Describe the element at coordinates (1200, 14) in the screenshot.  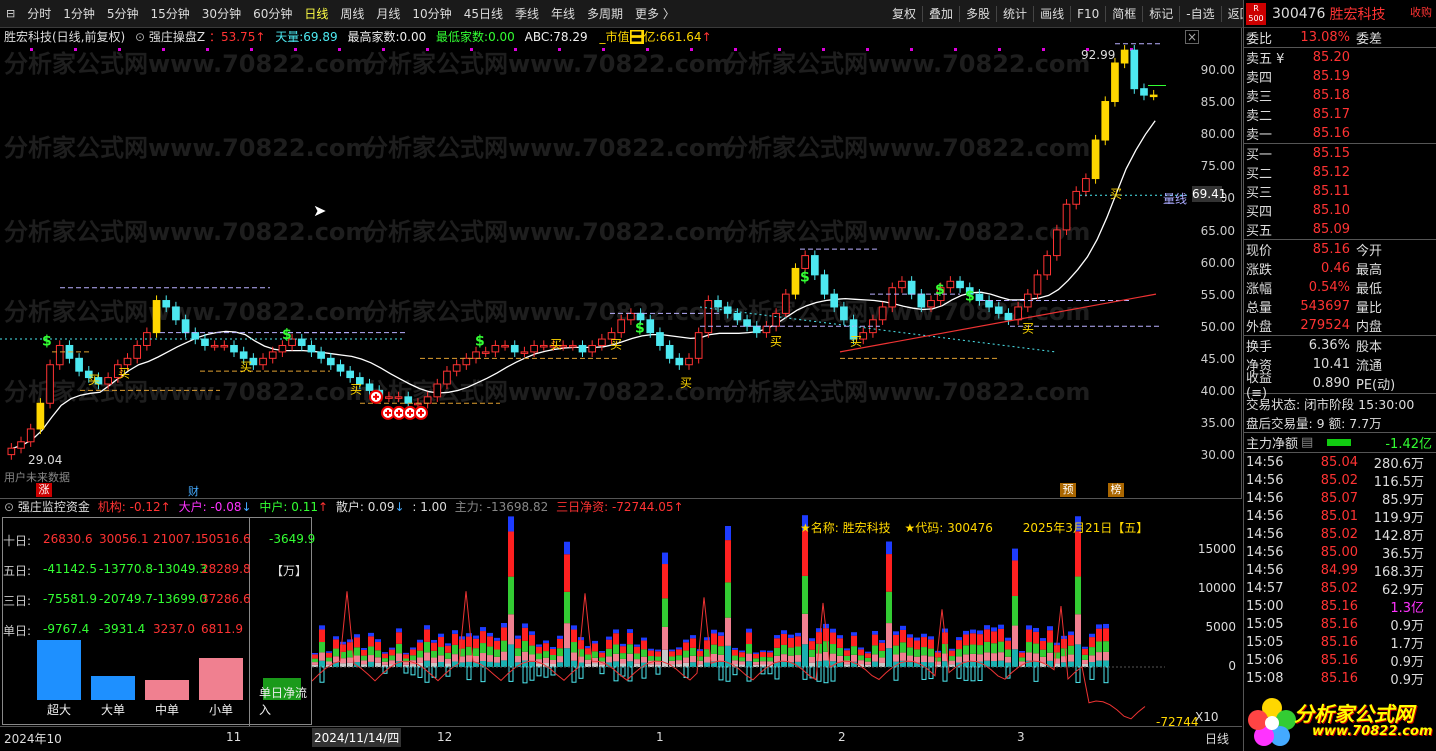
I see `add-watchlist-button: -自选` at that location.